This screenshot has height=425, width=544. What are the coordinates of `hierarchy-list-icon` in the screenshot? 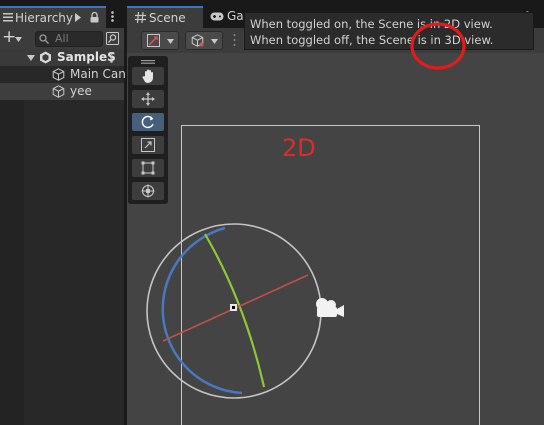 It's located at (8, 17).